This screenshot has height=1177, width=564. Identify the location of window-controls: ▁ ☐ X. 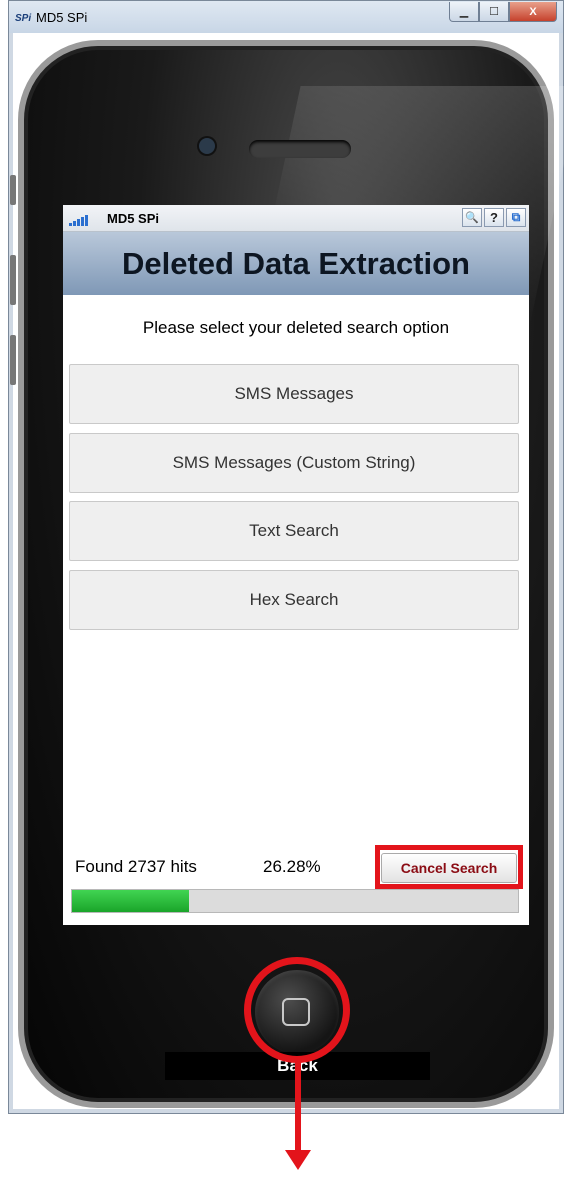
(503, 12).